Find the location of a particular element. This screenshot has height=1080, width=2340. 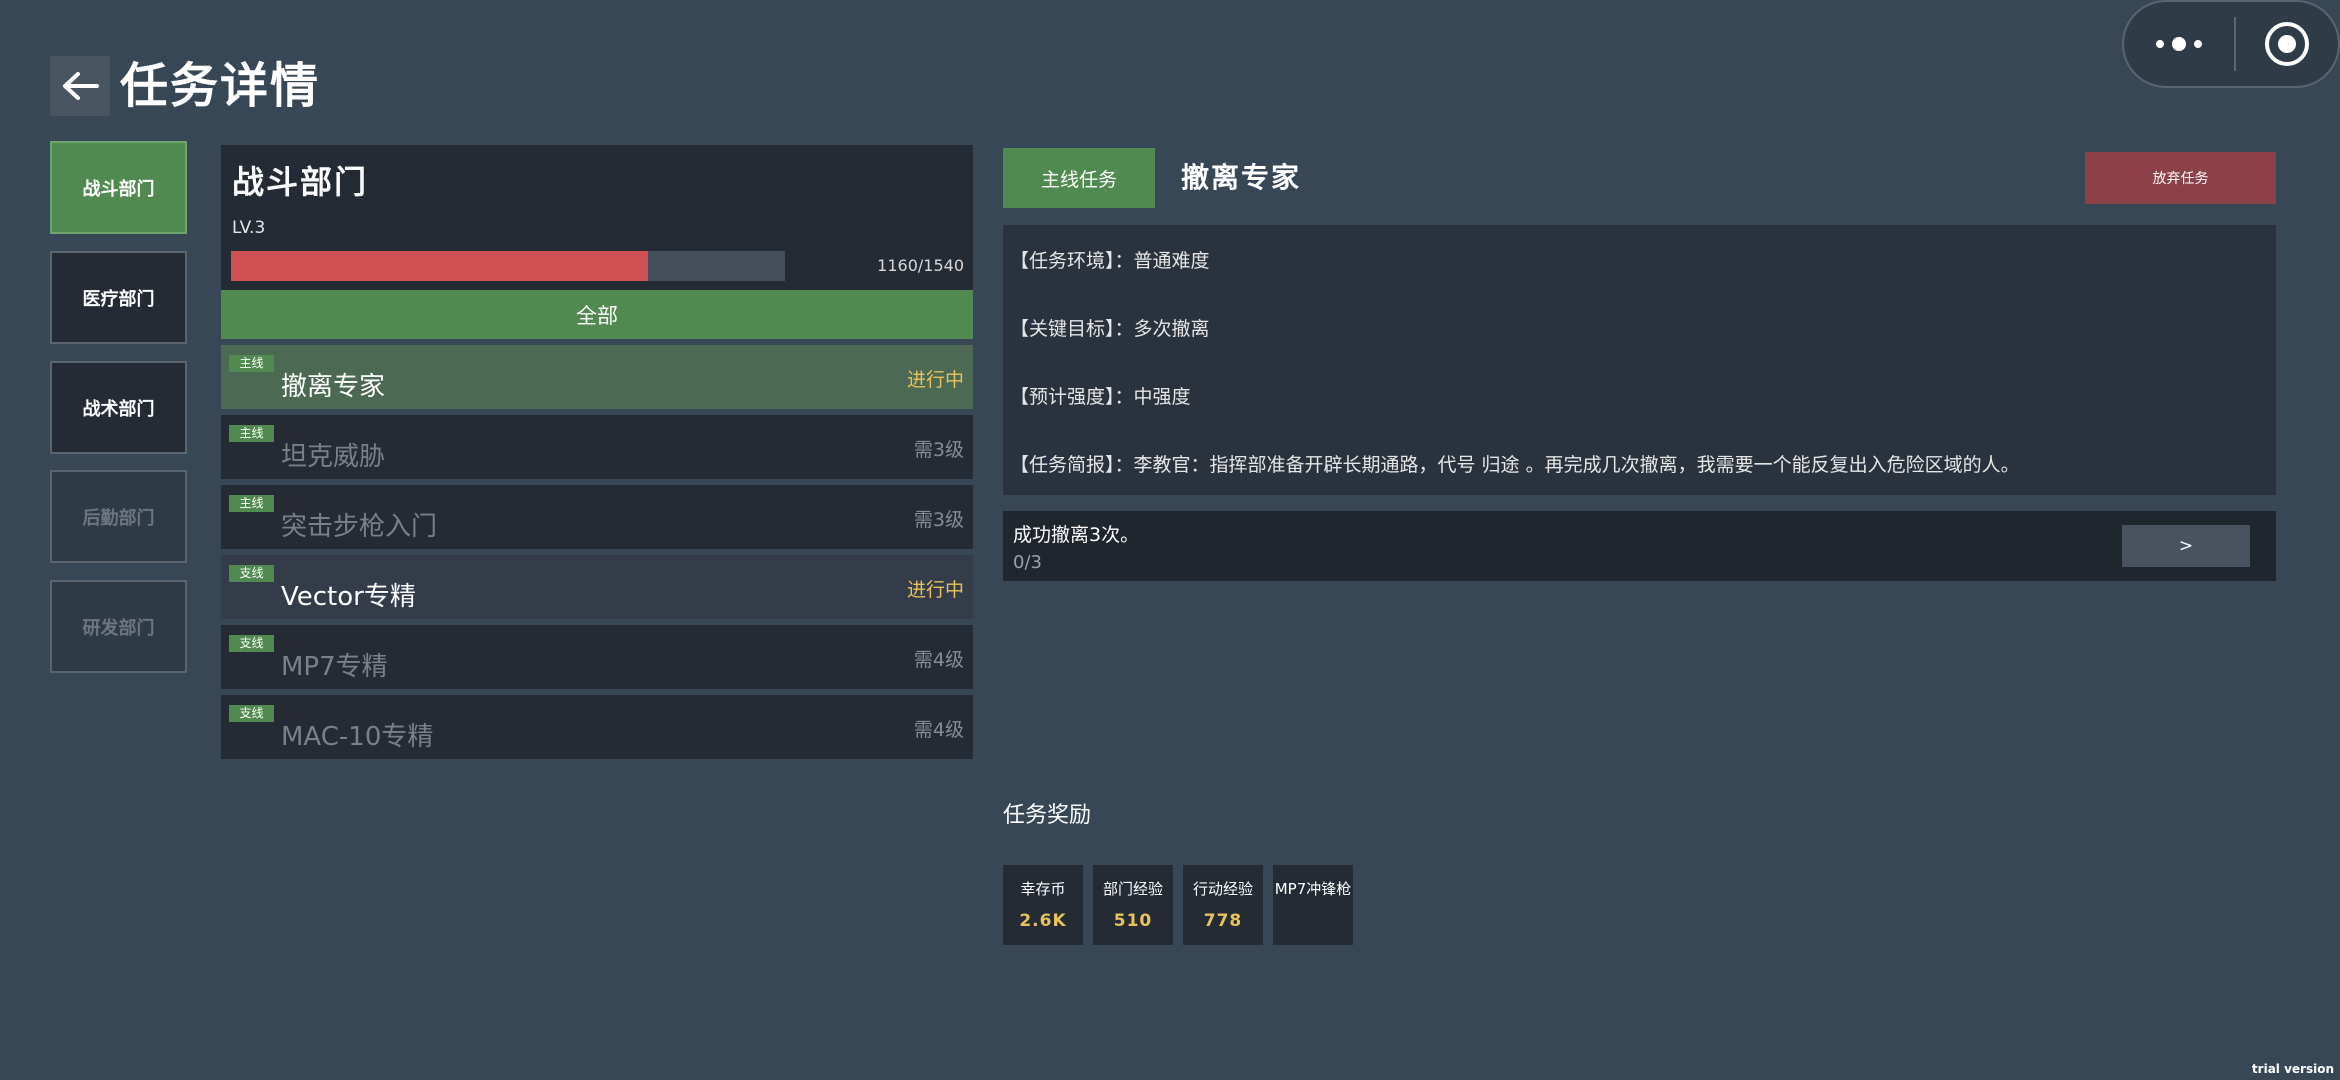

reward-item: MP7冲锋枪 is located at coordinates (1313, 905).